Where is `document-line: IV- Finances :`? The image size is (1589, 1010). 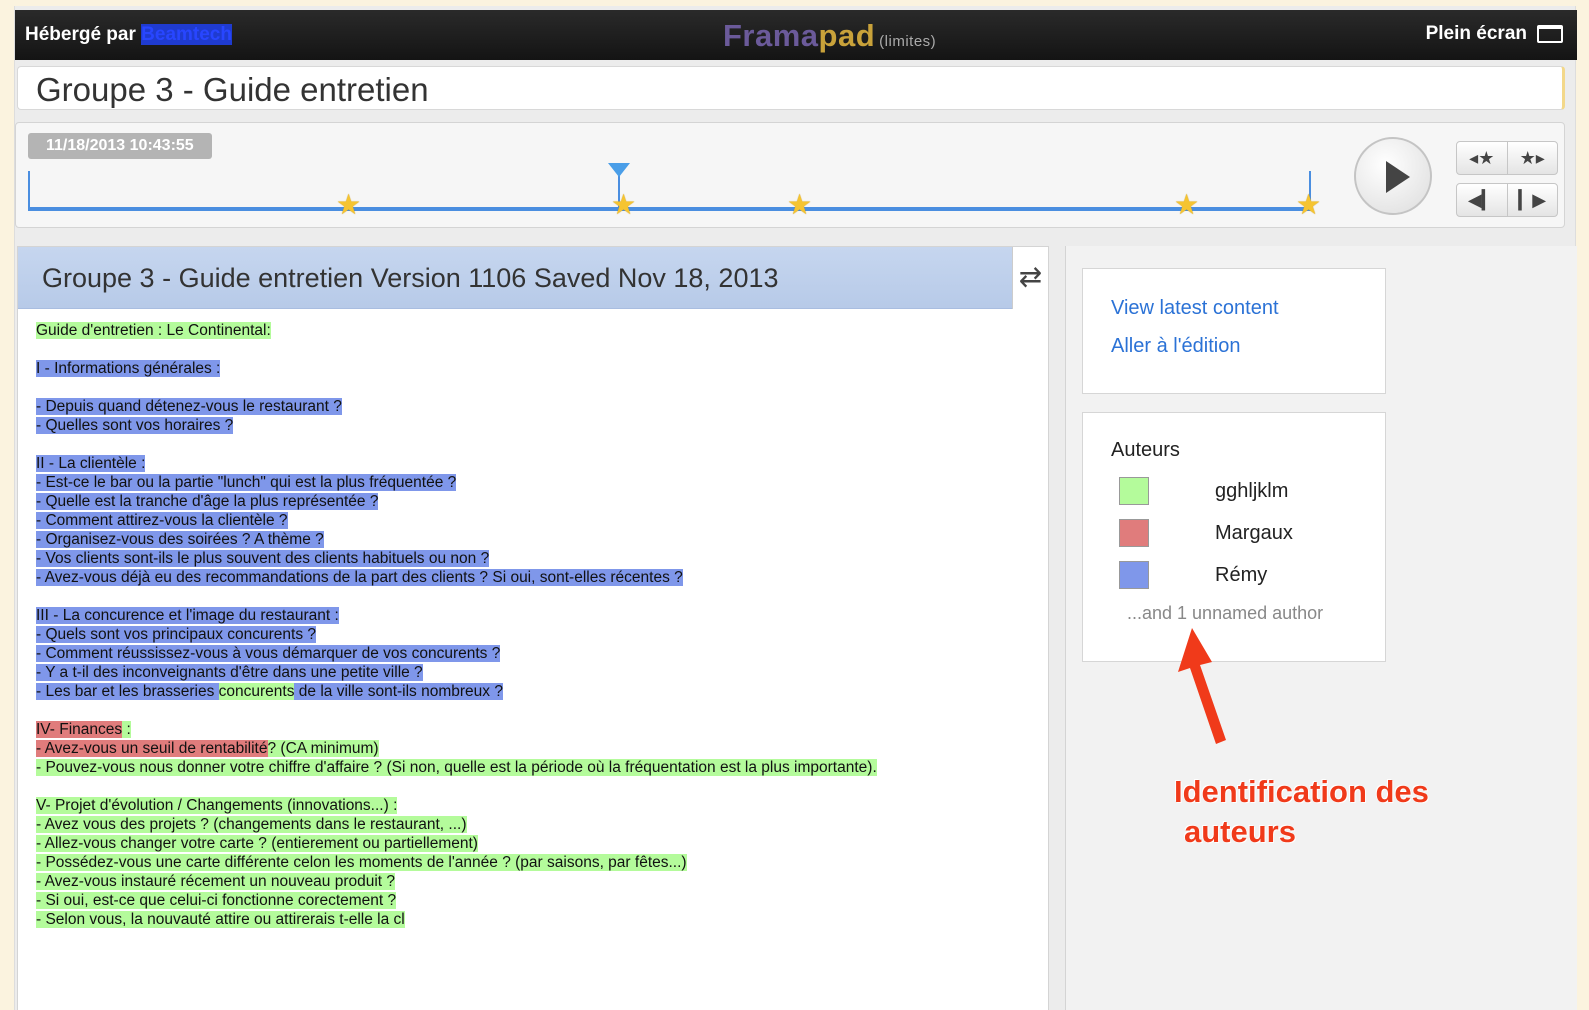 document-line: IV- Finances : is located at coordinates (456, 729).